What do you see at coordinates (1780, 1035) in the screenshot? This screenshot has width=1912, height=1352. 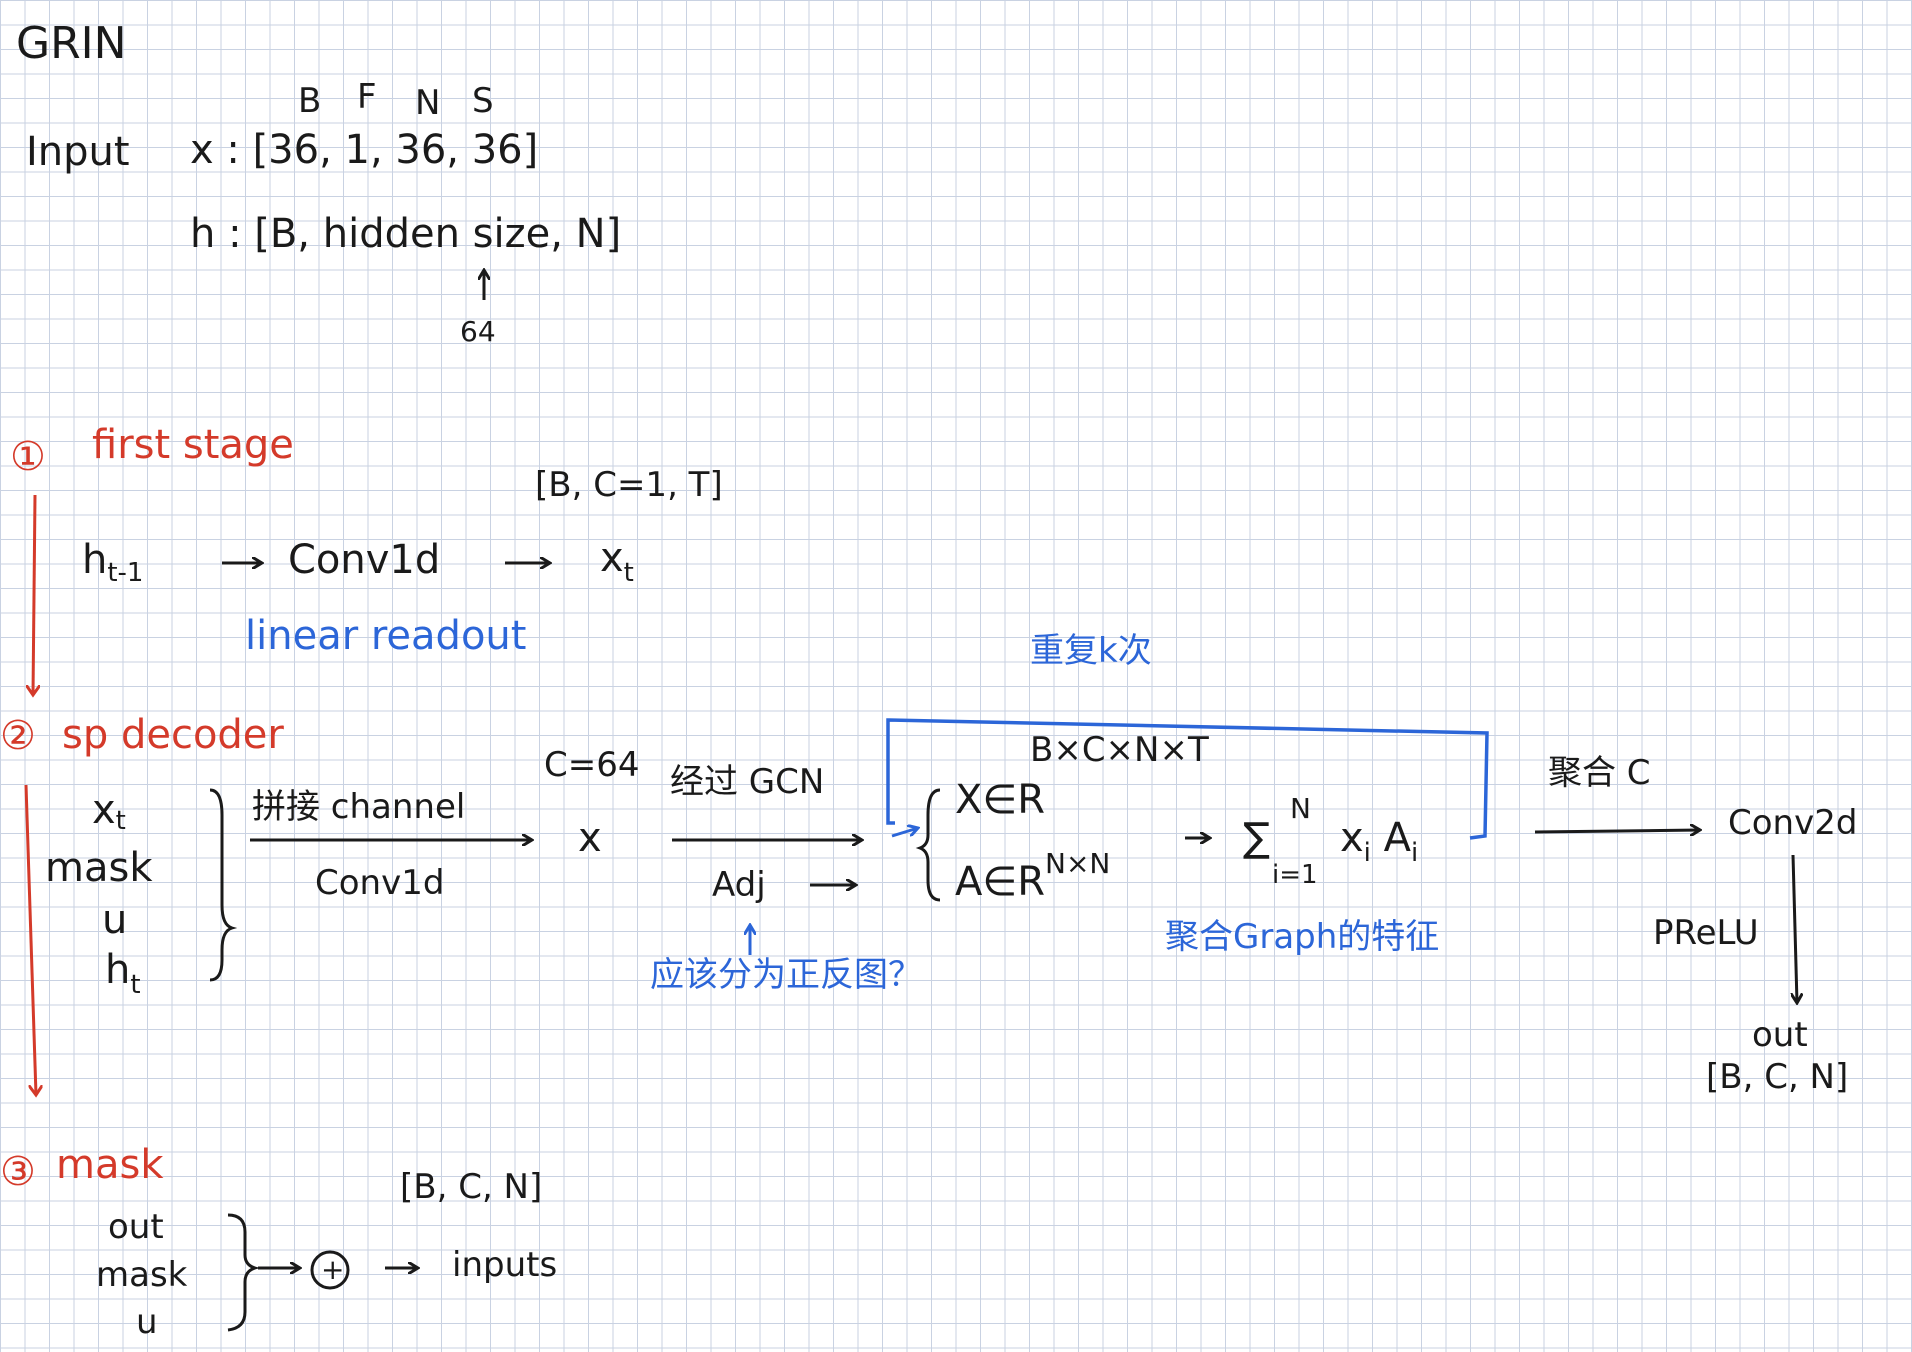 I see `decoder-out-label: out` at bounding box center [1780, 1035].